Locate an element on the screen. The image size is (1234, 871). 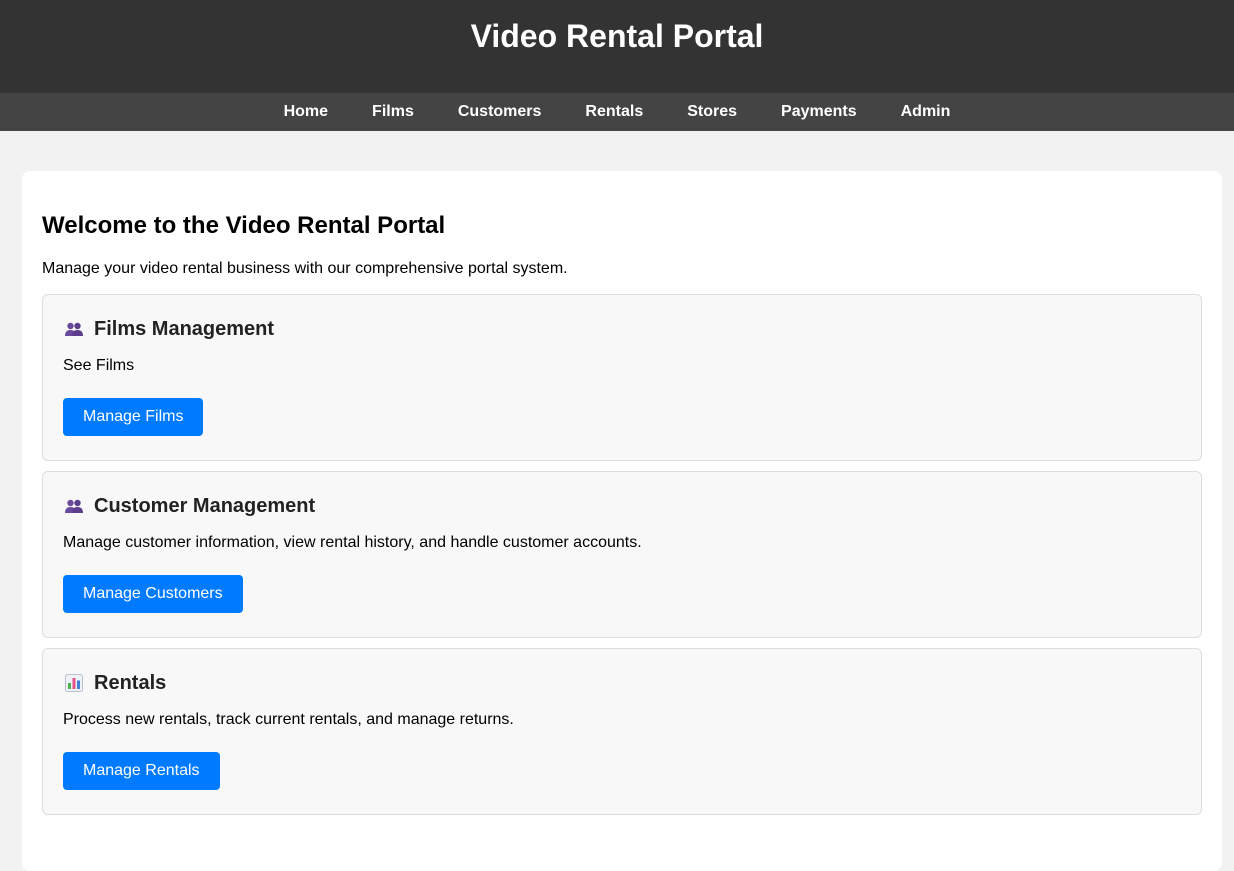
site-header: Video Rental Portal is located at coordinates (617, 46).